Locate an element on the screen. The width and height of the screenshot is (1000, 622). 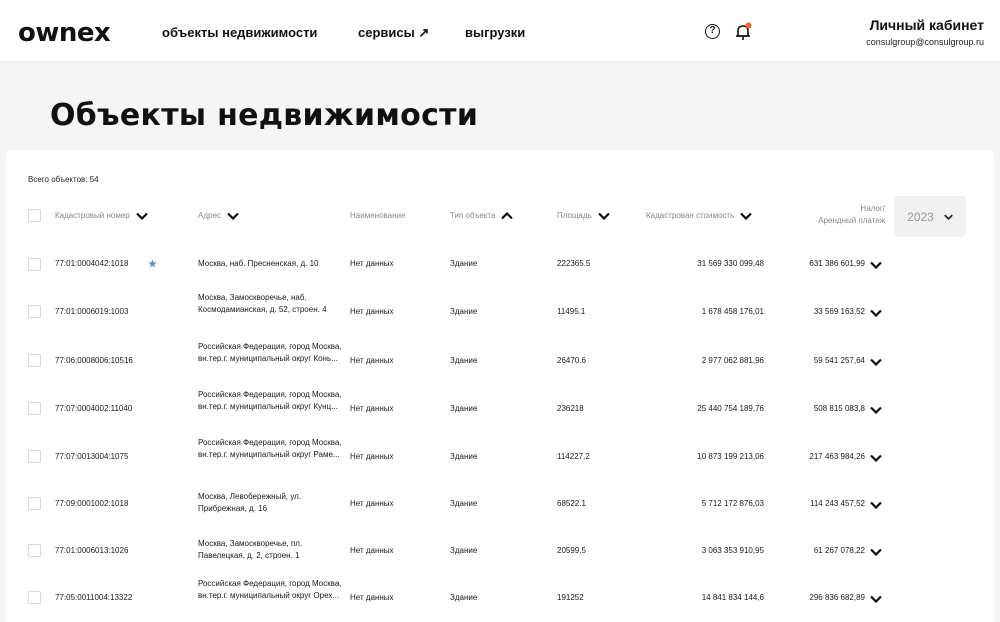
year-select: 2023 is located at coordinates (930, 216).